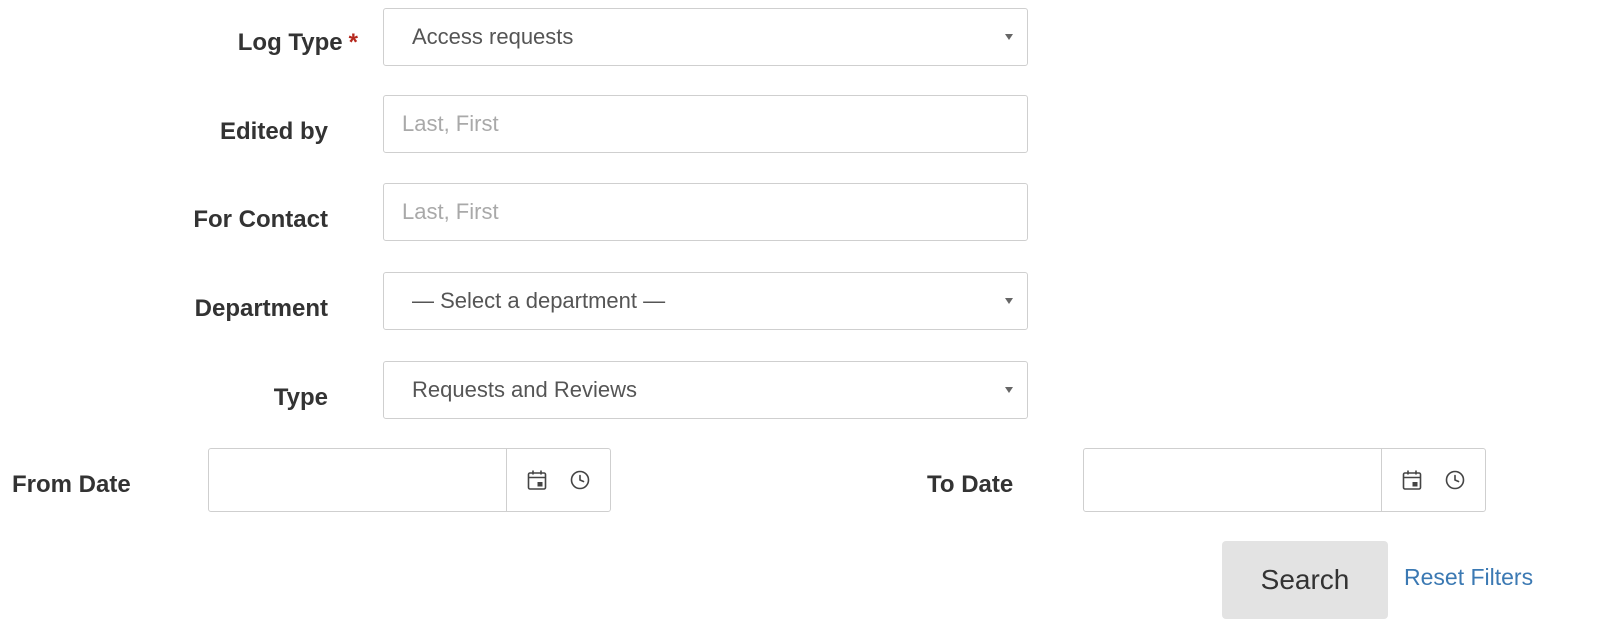  I want to click on from-date-addon, so click(558, 480).